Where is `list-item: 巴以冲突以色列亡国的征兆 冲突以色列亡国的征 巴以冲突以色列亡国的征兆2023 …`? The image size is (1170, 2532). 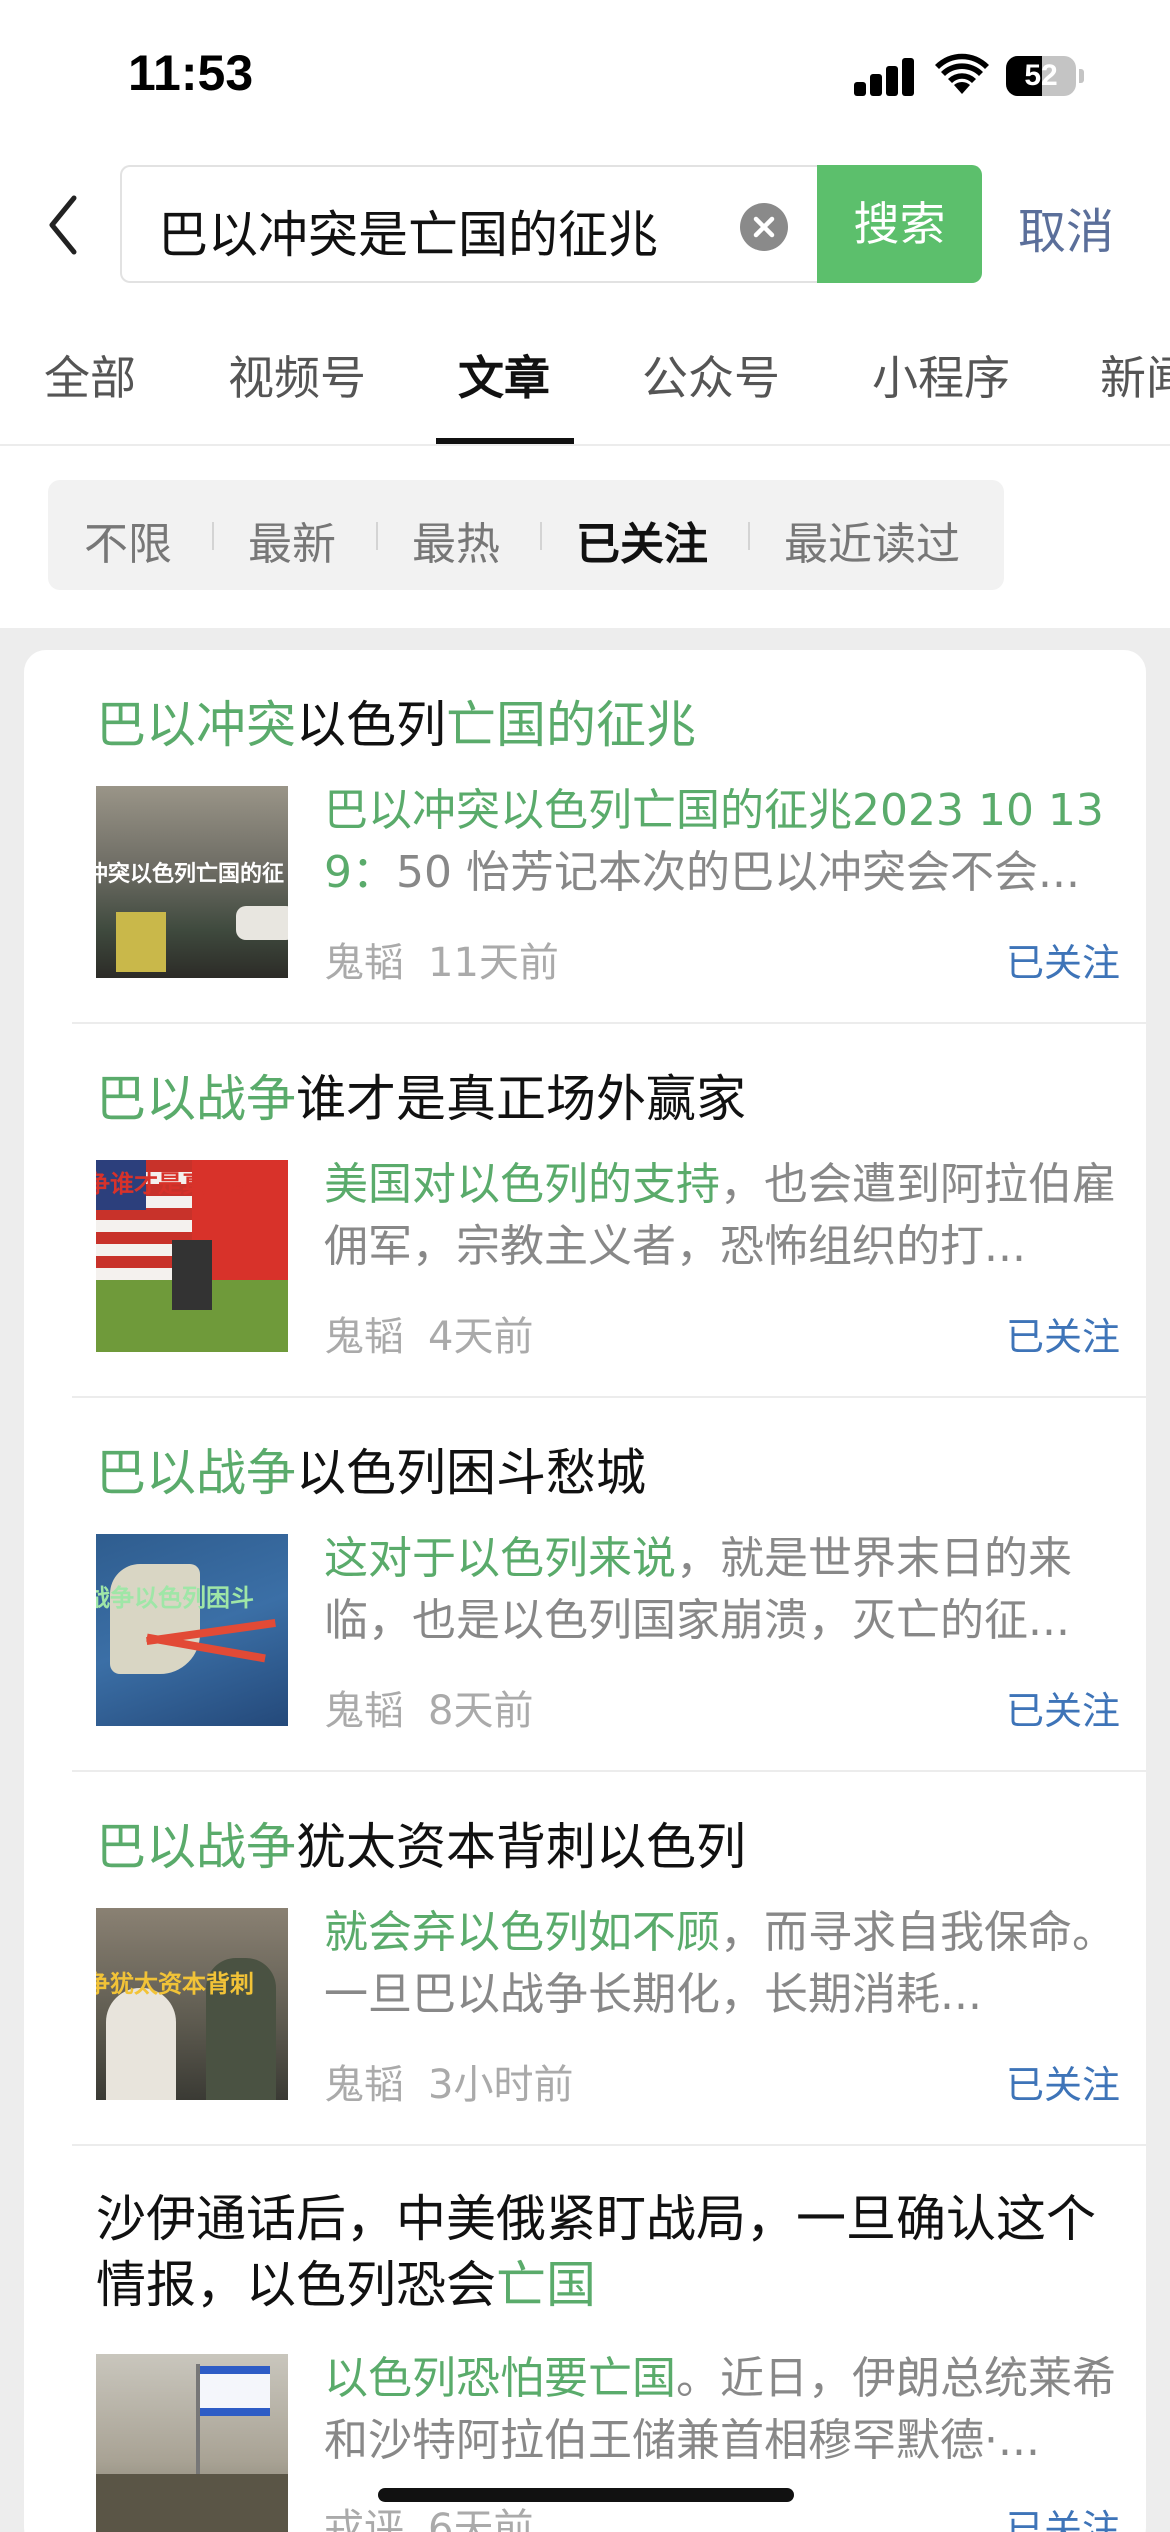 list-item: 巴以冲突以色列亡国的征兆 冲突以色列亡国的征 巴以冲突以色列亡国的征兆2023 … is located at coordinates (609, 837).